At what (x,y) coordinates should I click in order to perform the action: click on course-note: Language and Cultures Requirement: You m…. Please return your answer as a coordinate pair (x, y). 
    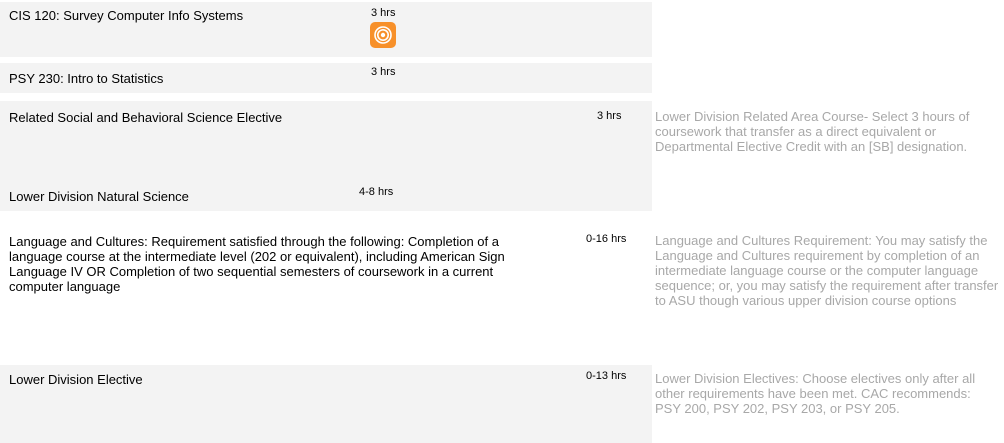
    Looking at the image, I should click on (827, 270).